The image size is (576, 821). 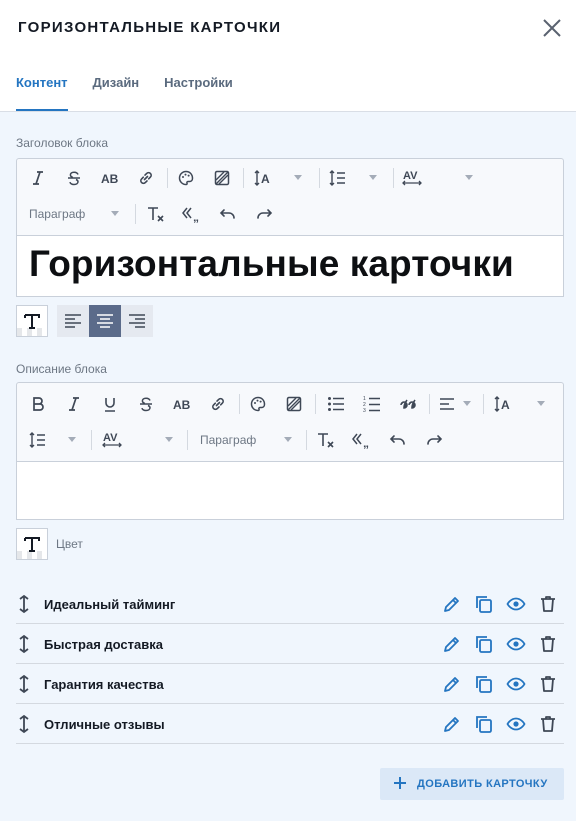 I want to click on close-icon, so click(x=552, y=28).